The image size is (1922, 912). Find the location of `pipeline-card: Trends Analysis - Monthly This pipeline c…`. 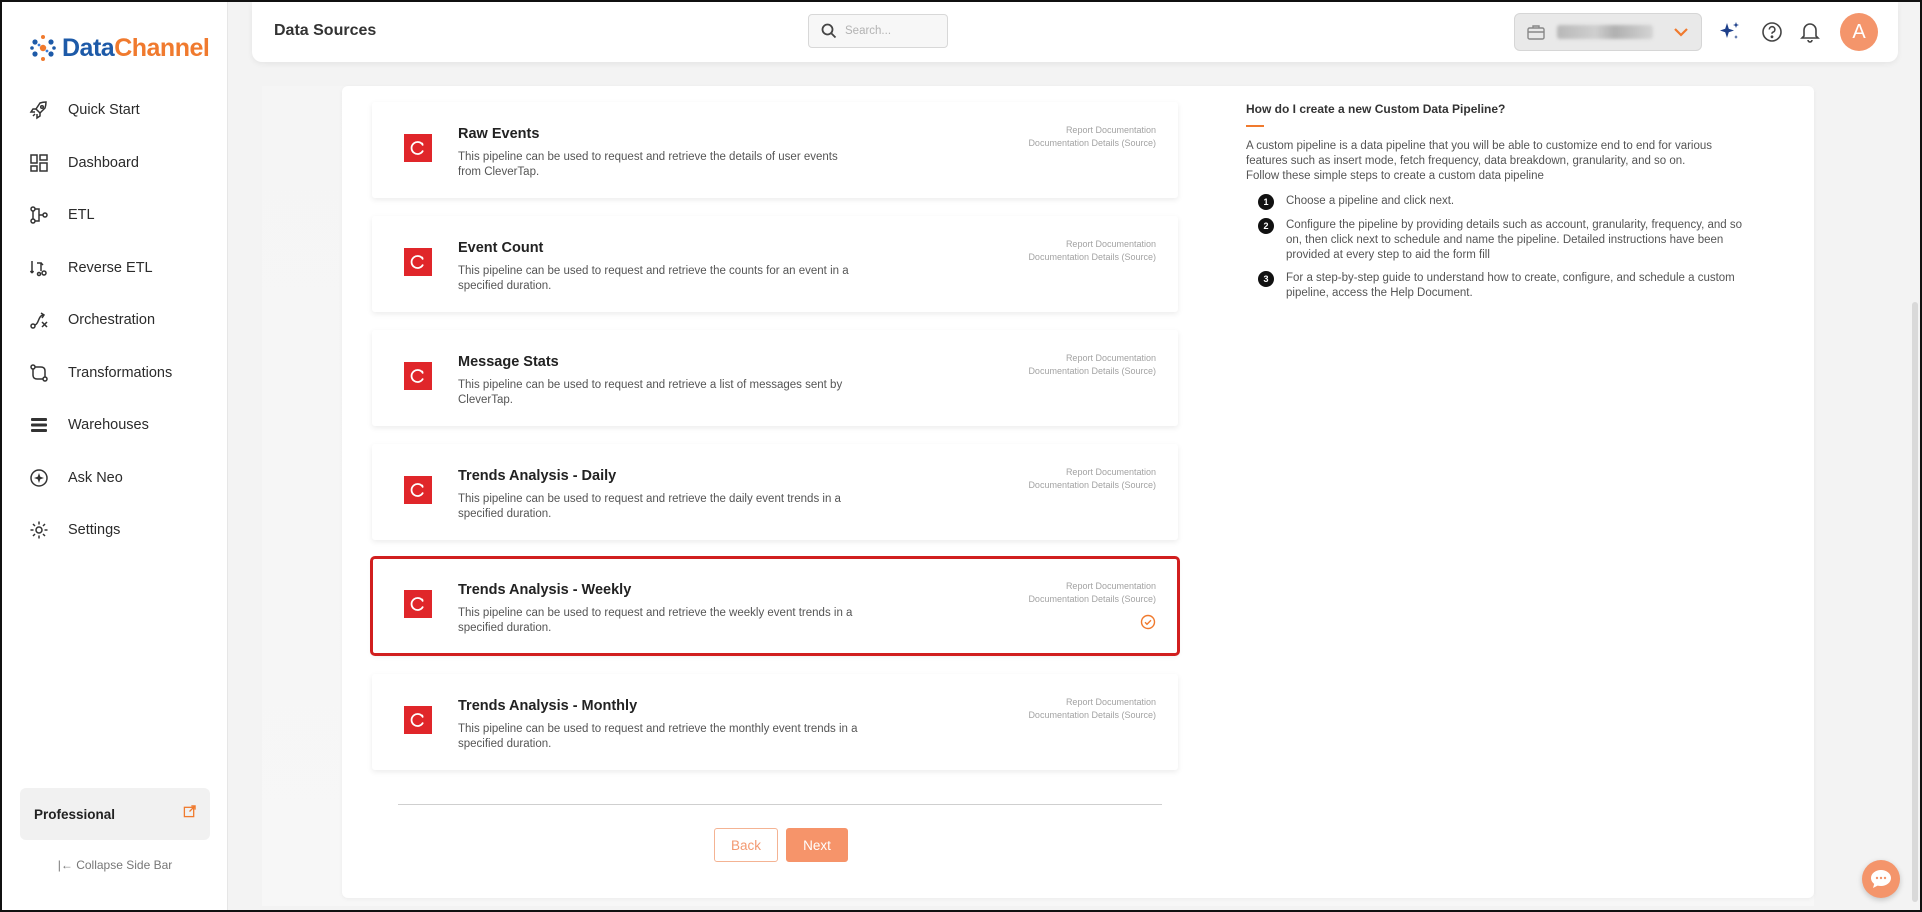

pipeline-card: Trends Analysis - Monthly This pipeline c… is located at coordinates (775, 722).